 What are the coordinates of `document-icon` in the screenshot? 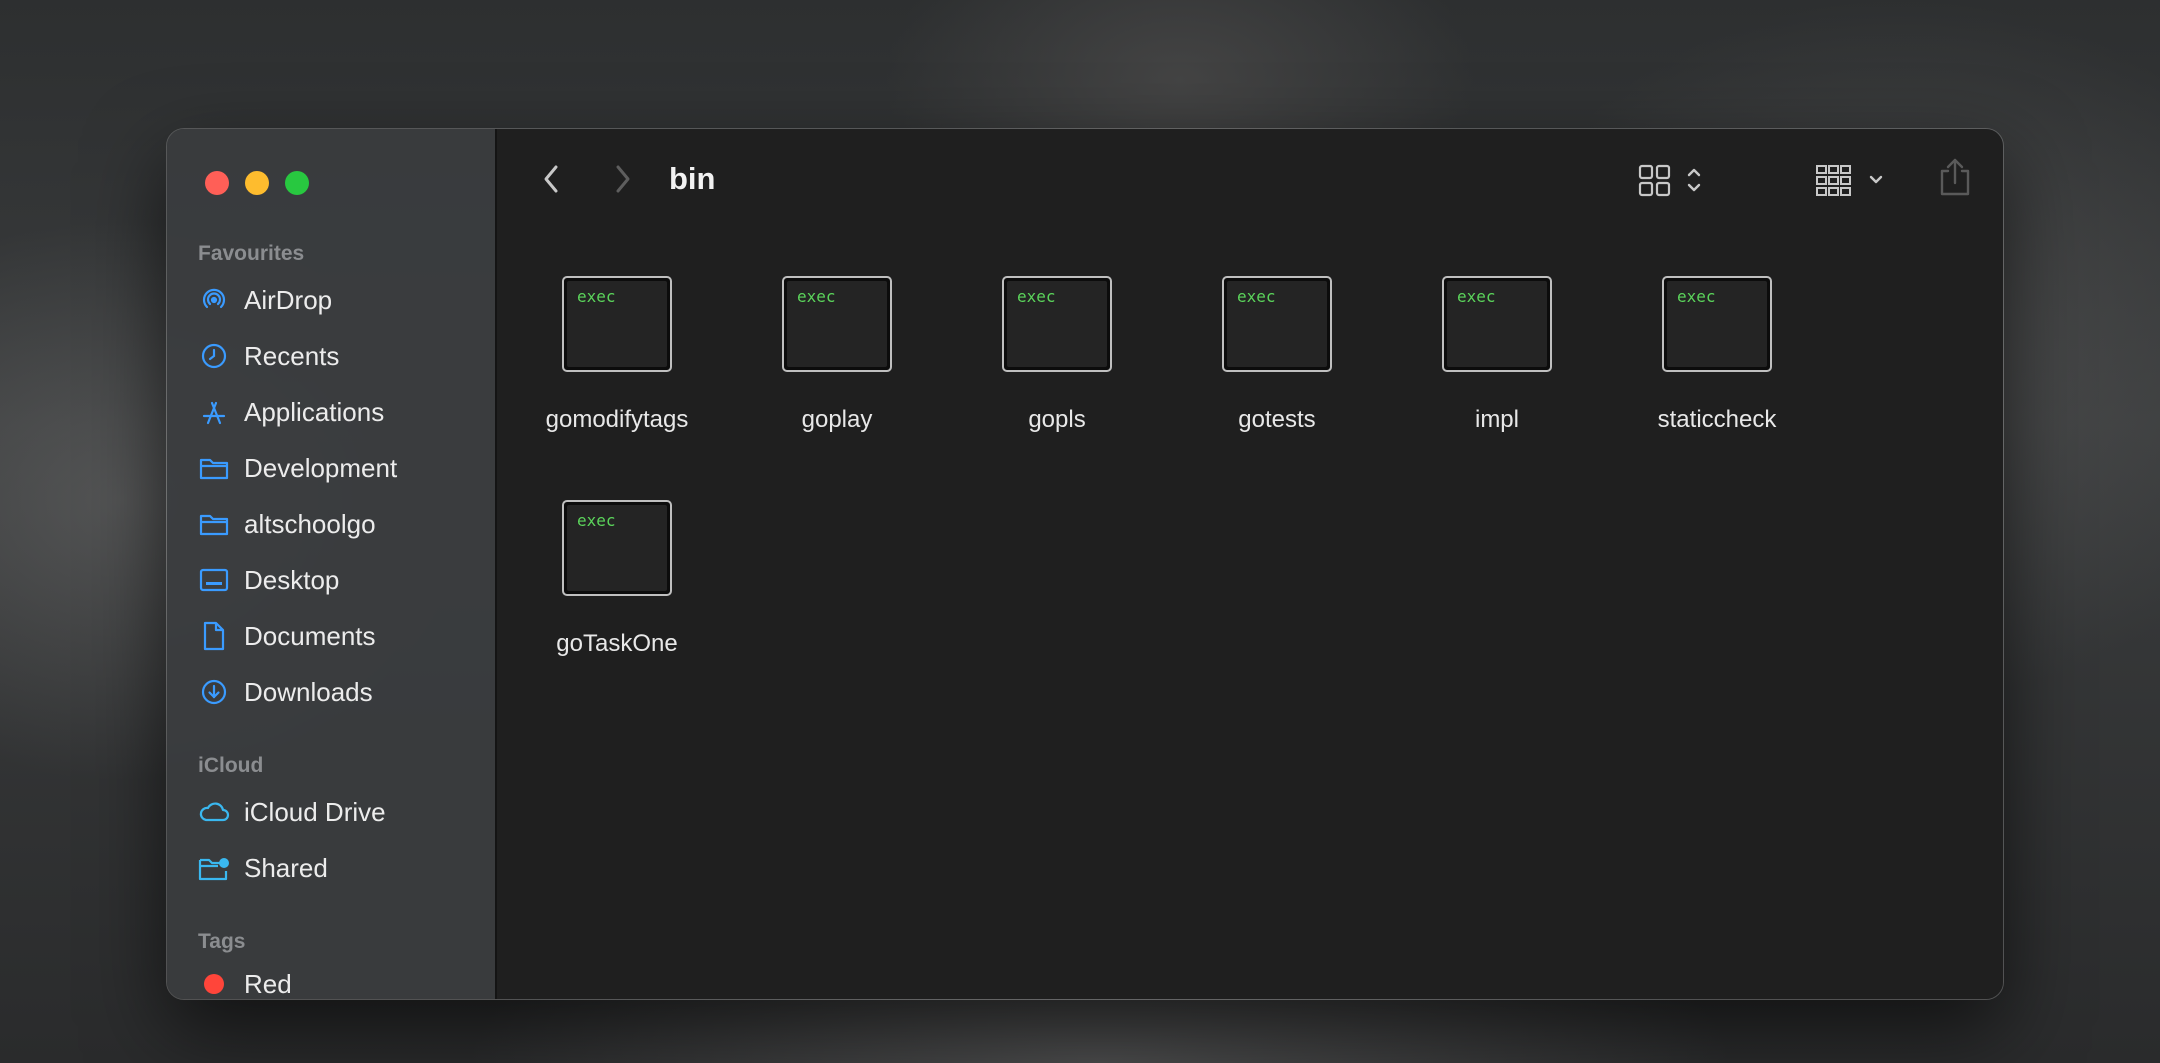 It's located at (214, 636).